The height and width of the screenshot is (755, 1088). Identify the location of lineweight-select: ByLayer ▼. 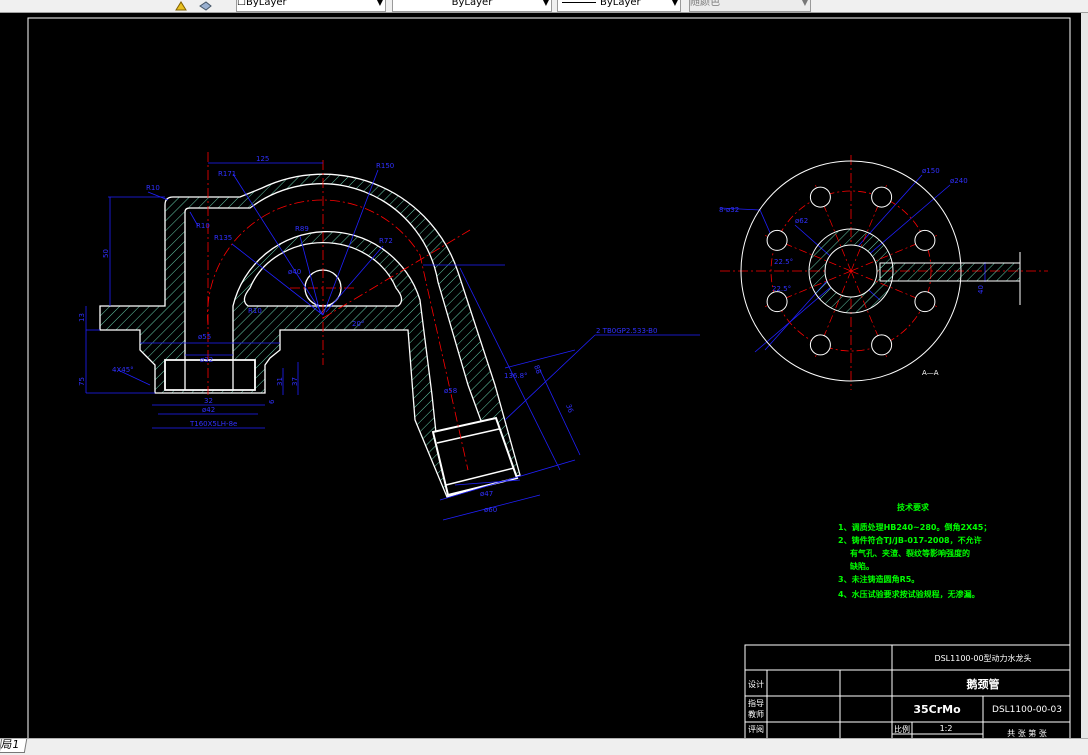
(619, 6).